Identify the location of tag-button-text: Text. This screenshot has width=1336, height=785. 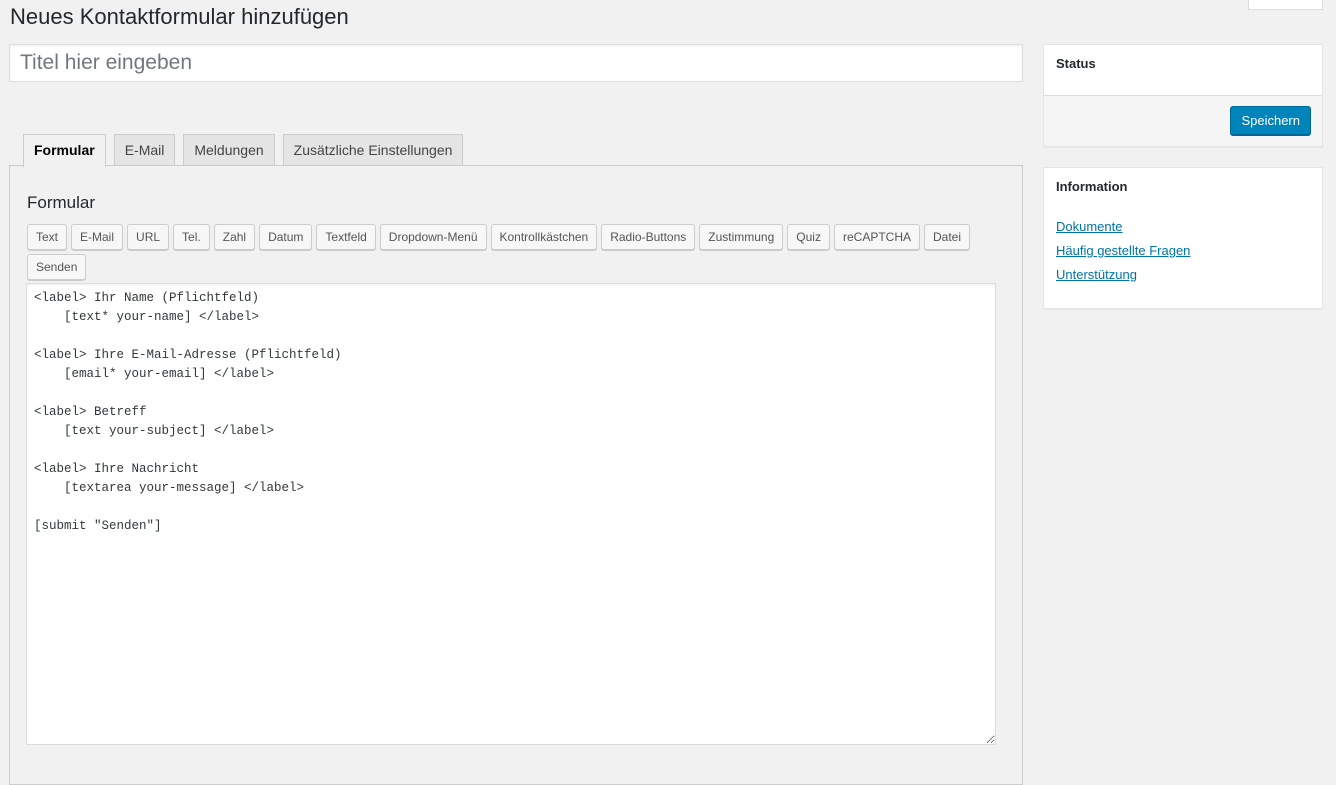
(47, 237).